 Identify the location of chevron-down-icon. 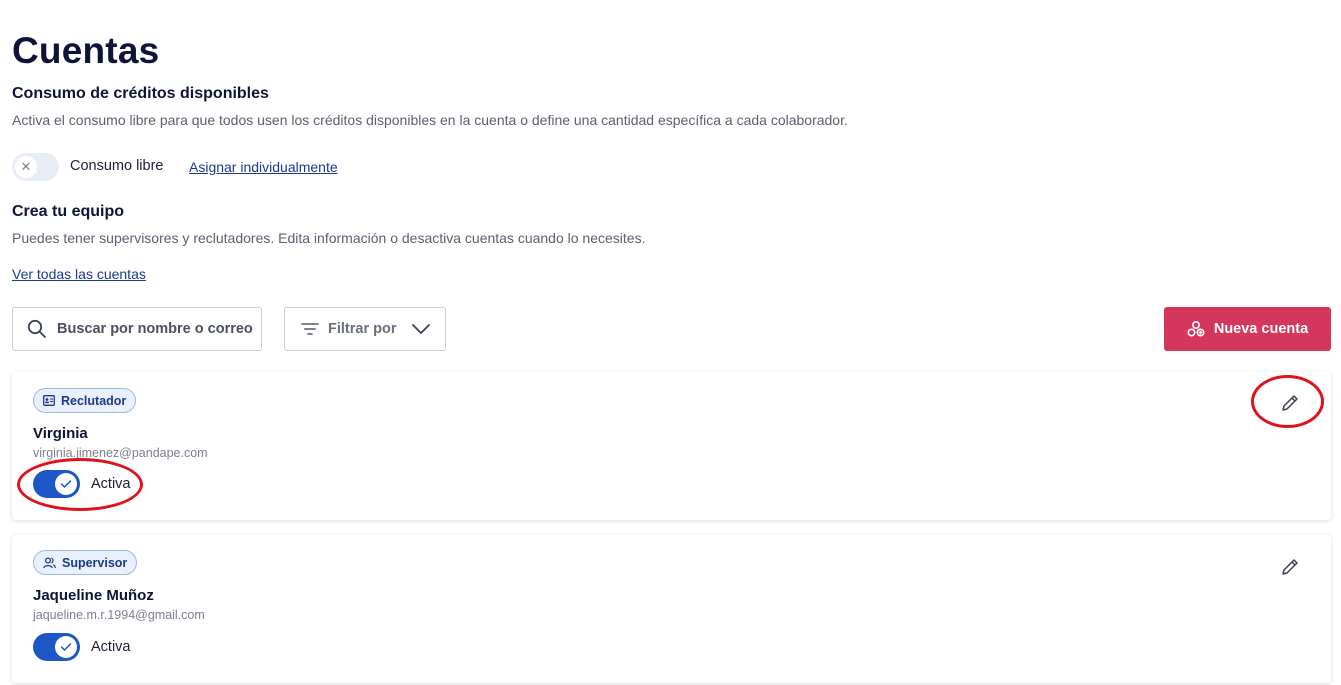
(421, 329).